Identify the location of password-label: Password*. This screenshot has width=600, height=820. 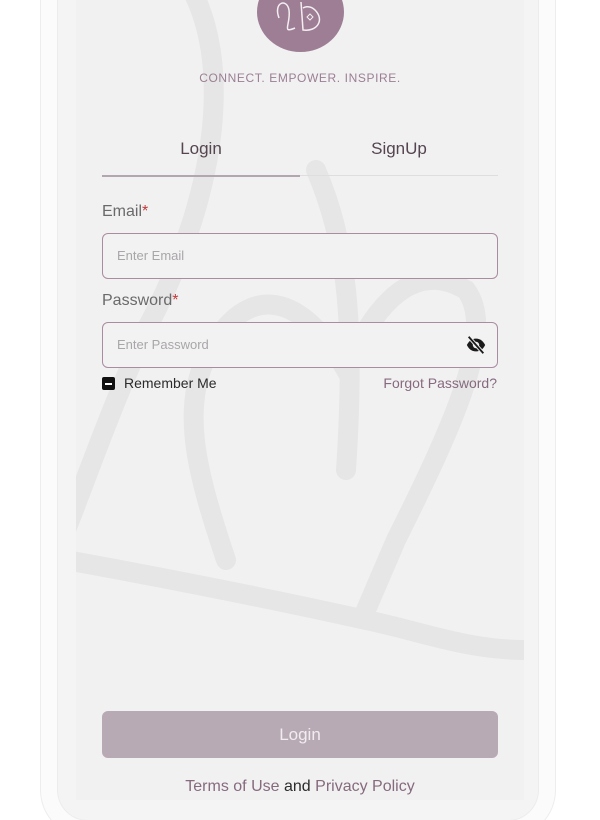
(140, 301).